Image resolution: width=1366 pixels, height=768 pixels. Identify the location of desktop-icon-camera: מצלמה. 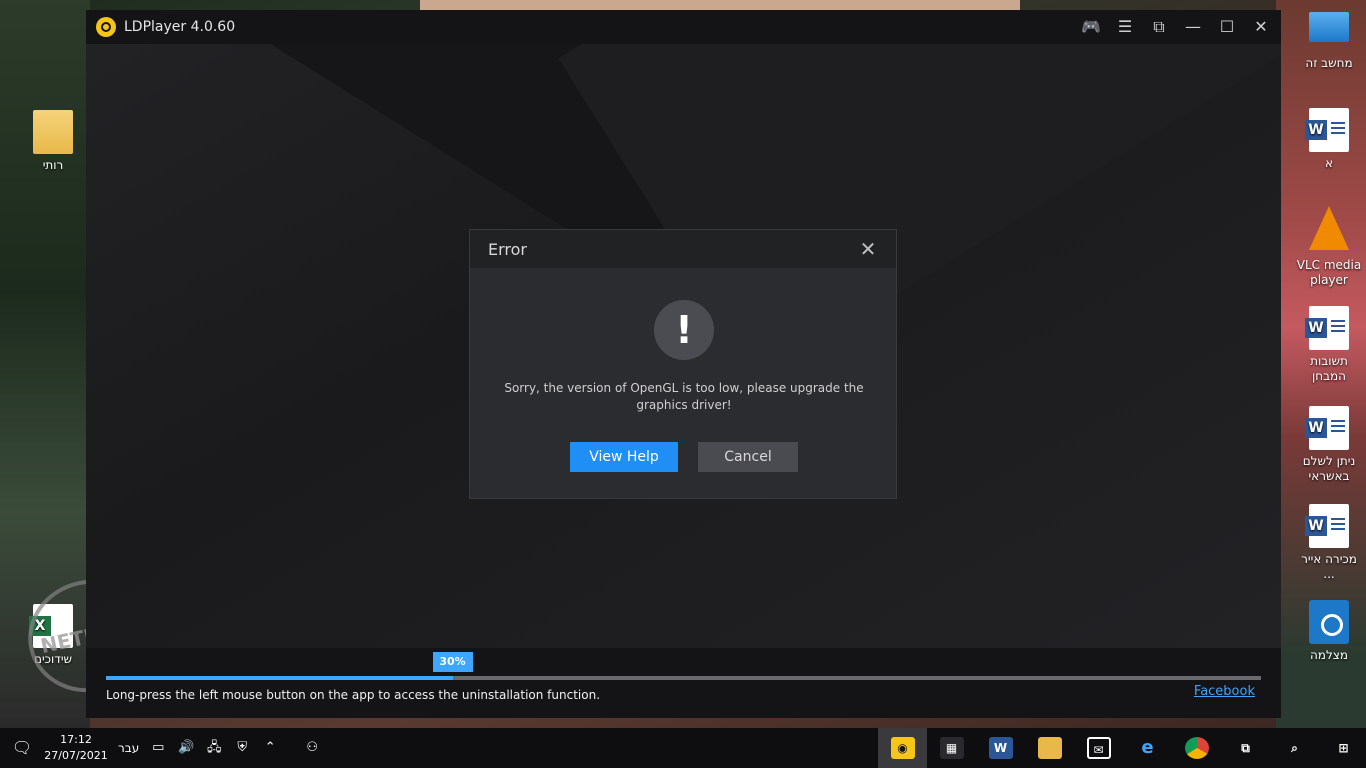
(1329, 631).